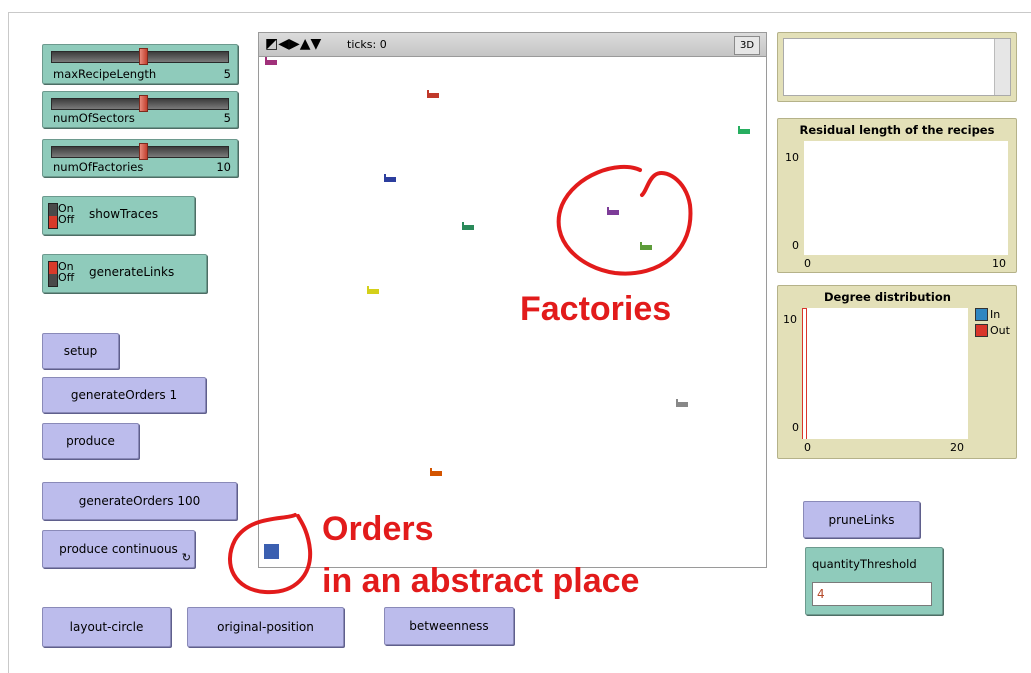 The image size is (1031, 673). Describe the element at coordinates (270, 554) in the screenshot. I see `orders-circle` at that location.